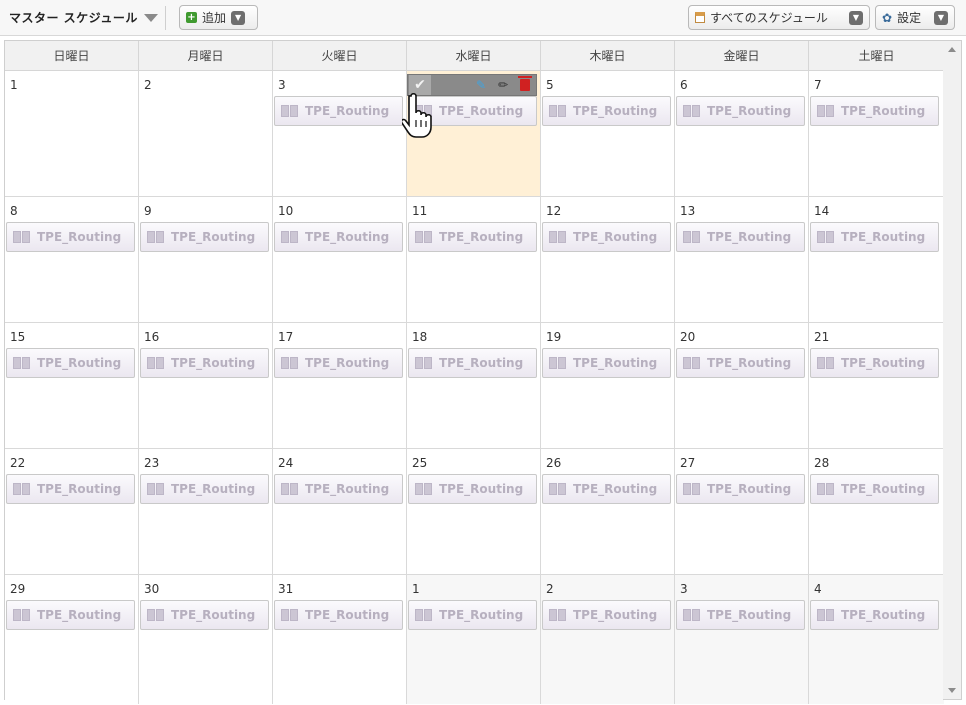 The height and width of the screenshot is (705, 966). What do you see at coordinates (72, 134) in the screenshot?
I see `day-cell: 1` at bounding box center [72, 134].